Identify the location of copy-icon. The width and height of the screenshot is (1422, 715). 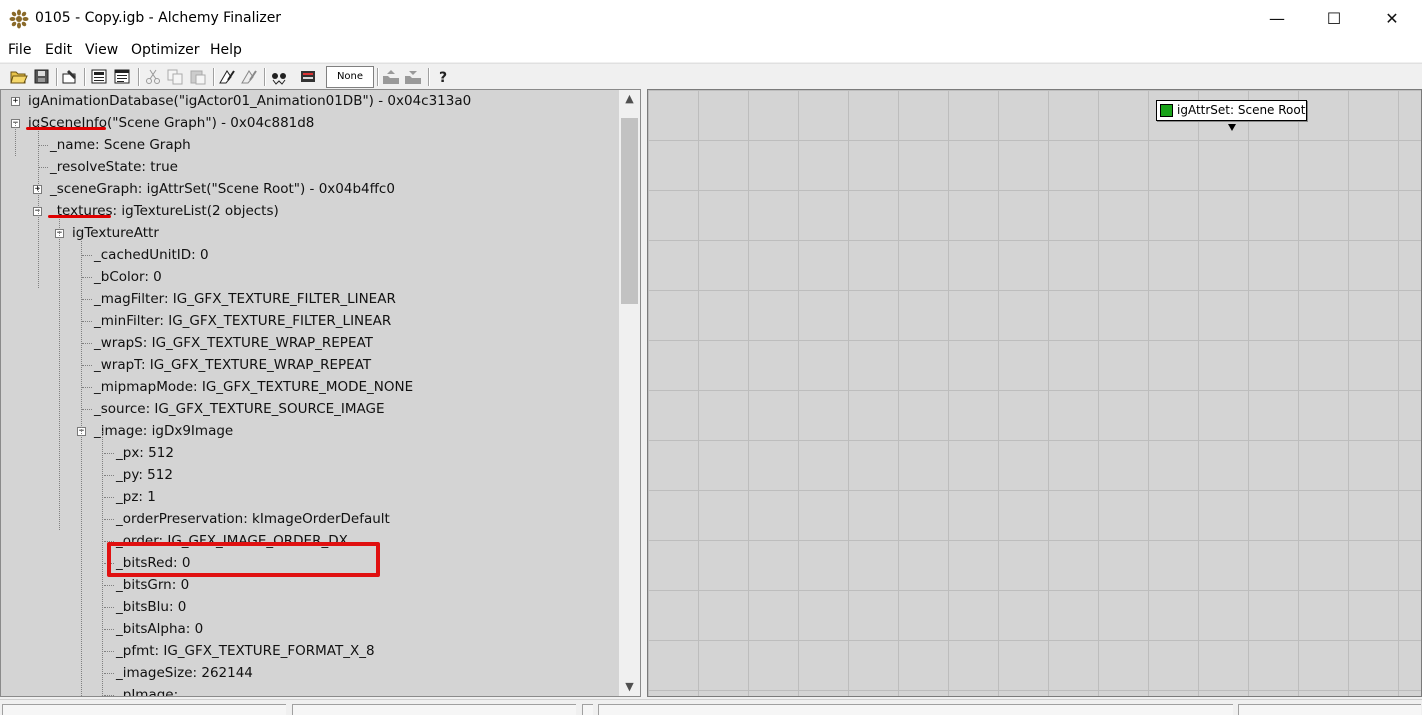
(175, 76).